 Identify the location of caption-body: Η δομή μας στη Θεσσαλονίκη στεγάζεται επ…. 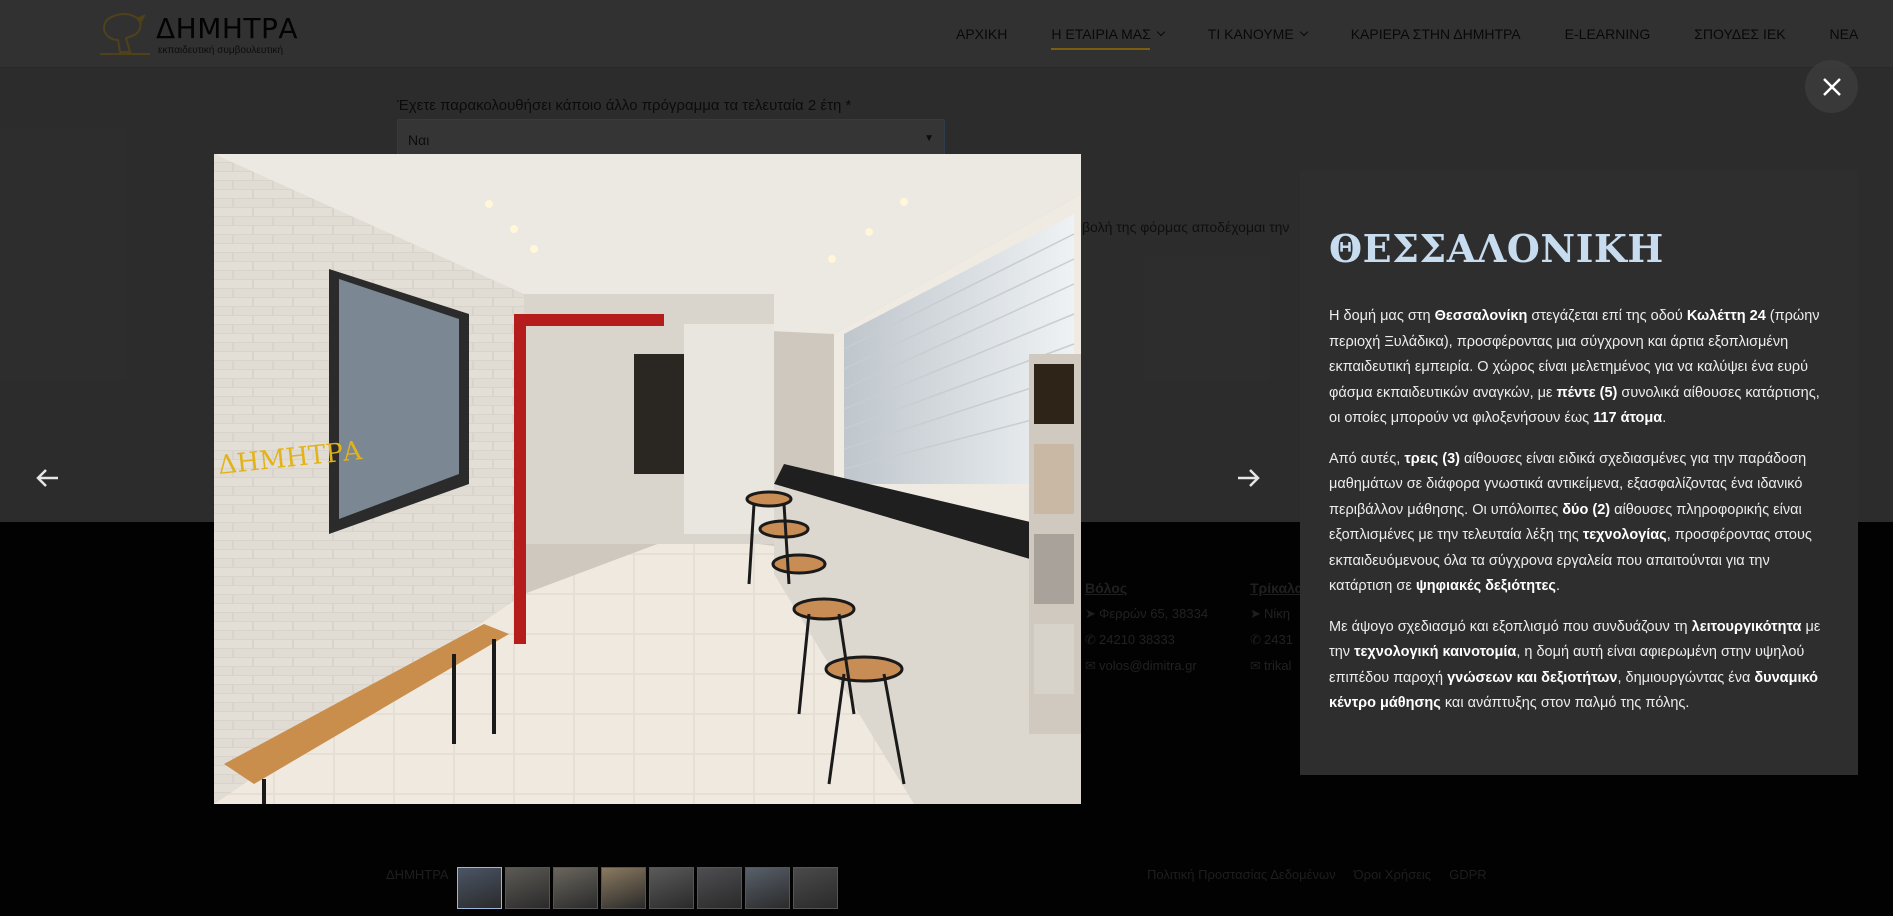
(1579, 518).